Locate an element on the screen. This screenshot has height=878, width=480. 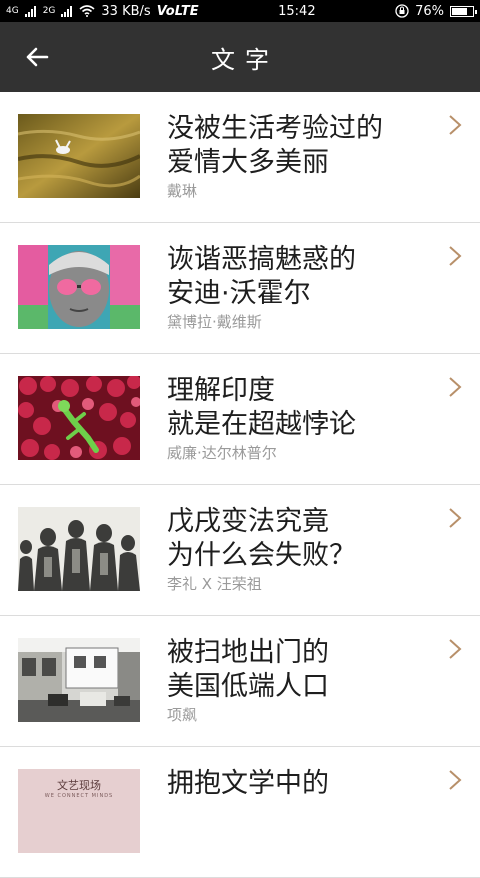
article-item: 文艺现场 WE CONNECT MINDS 拥抱文学中的 is located at coordinates (240, 812).